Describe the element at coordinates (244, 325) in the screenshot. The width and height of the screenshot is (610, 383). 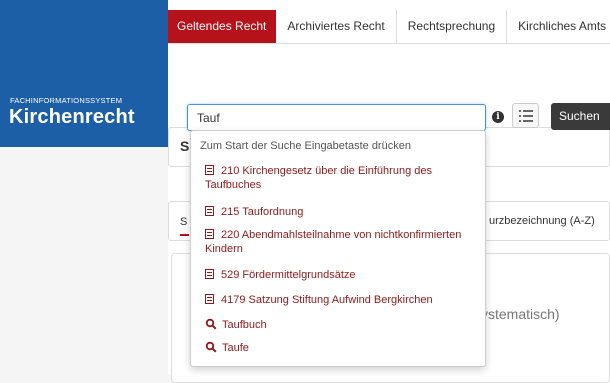
I see `suggestion-label: Taufbuch` at that location.